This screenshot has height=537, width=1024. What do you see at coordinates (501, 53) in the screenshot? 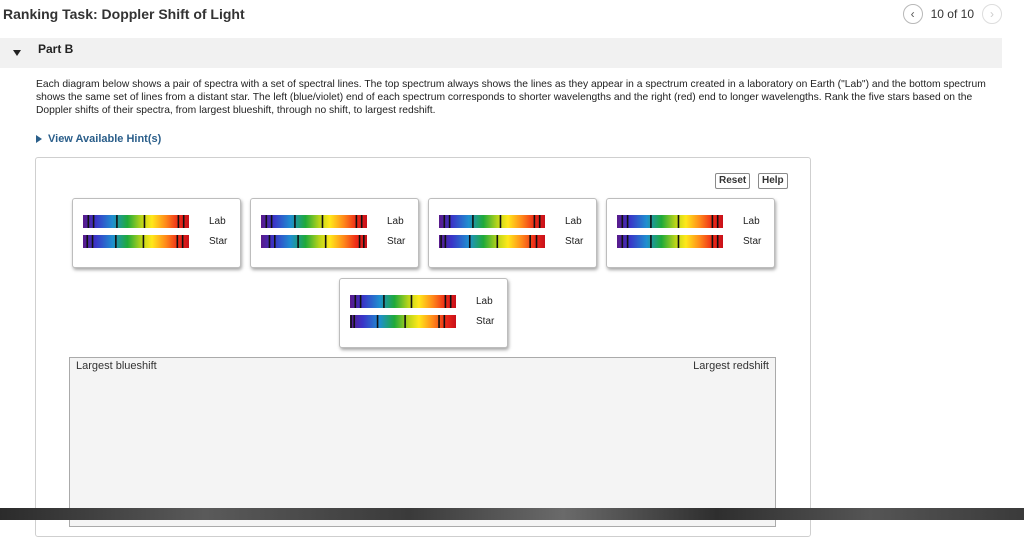
I see `part-header: Part B` at bounding box center [501, 53].